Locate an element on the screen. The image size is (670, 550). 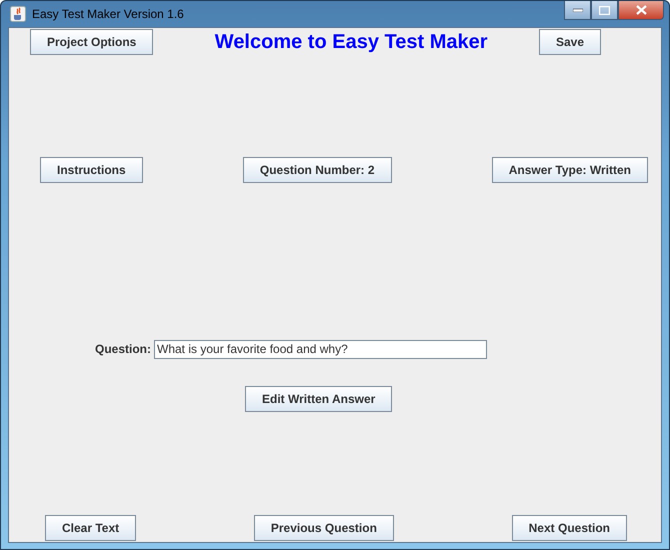
close-button is located at coordinates (641, 10).